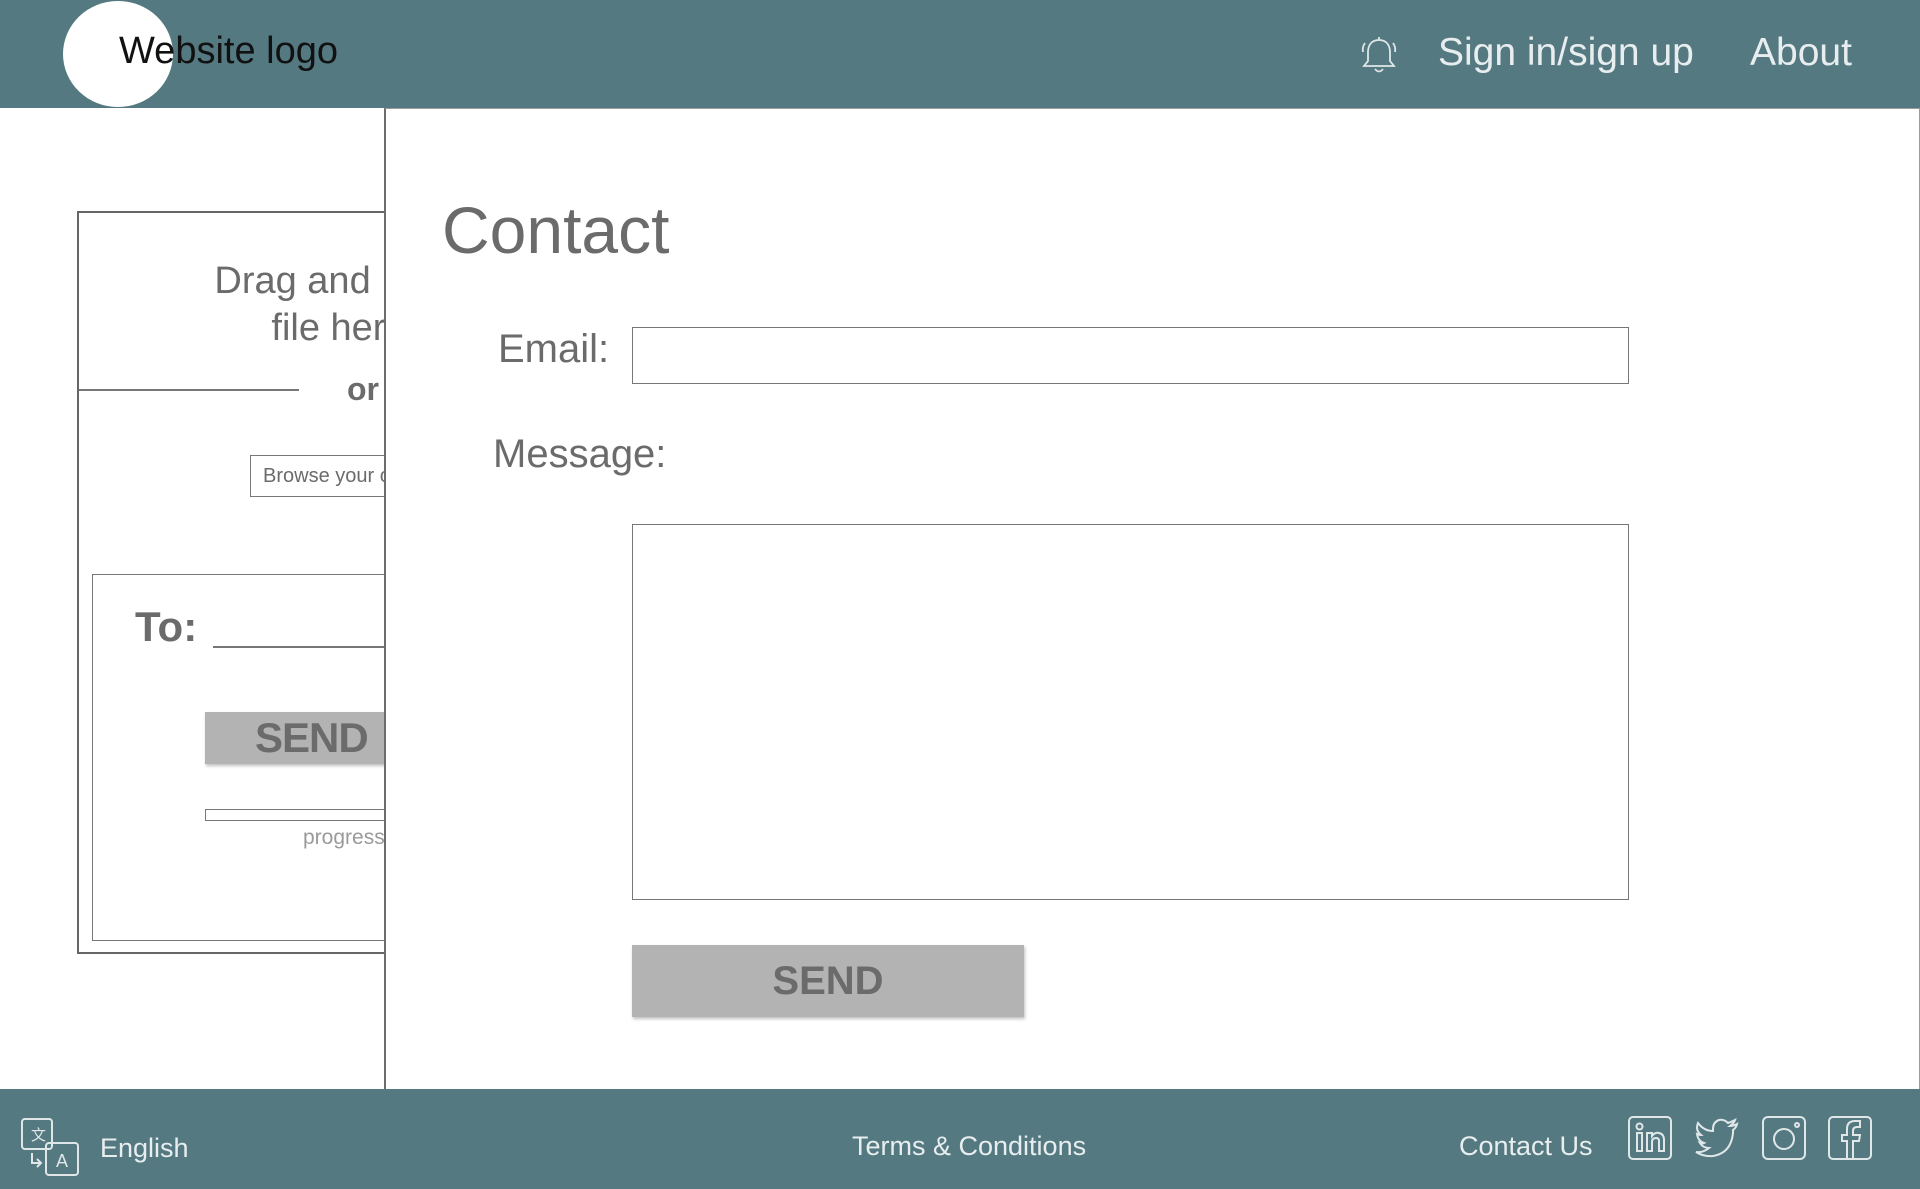 The width and height of the screenshot is (1920, 1189). I want to click on translate-icon: 文 A, so click(51, 1148).